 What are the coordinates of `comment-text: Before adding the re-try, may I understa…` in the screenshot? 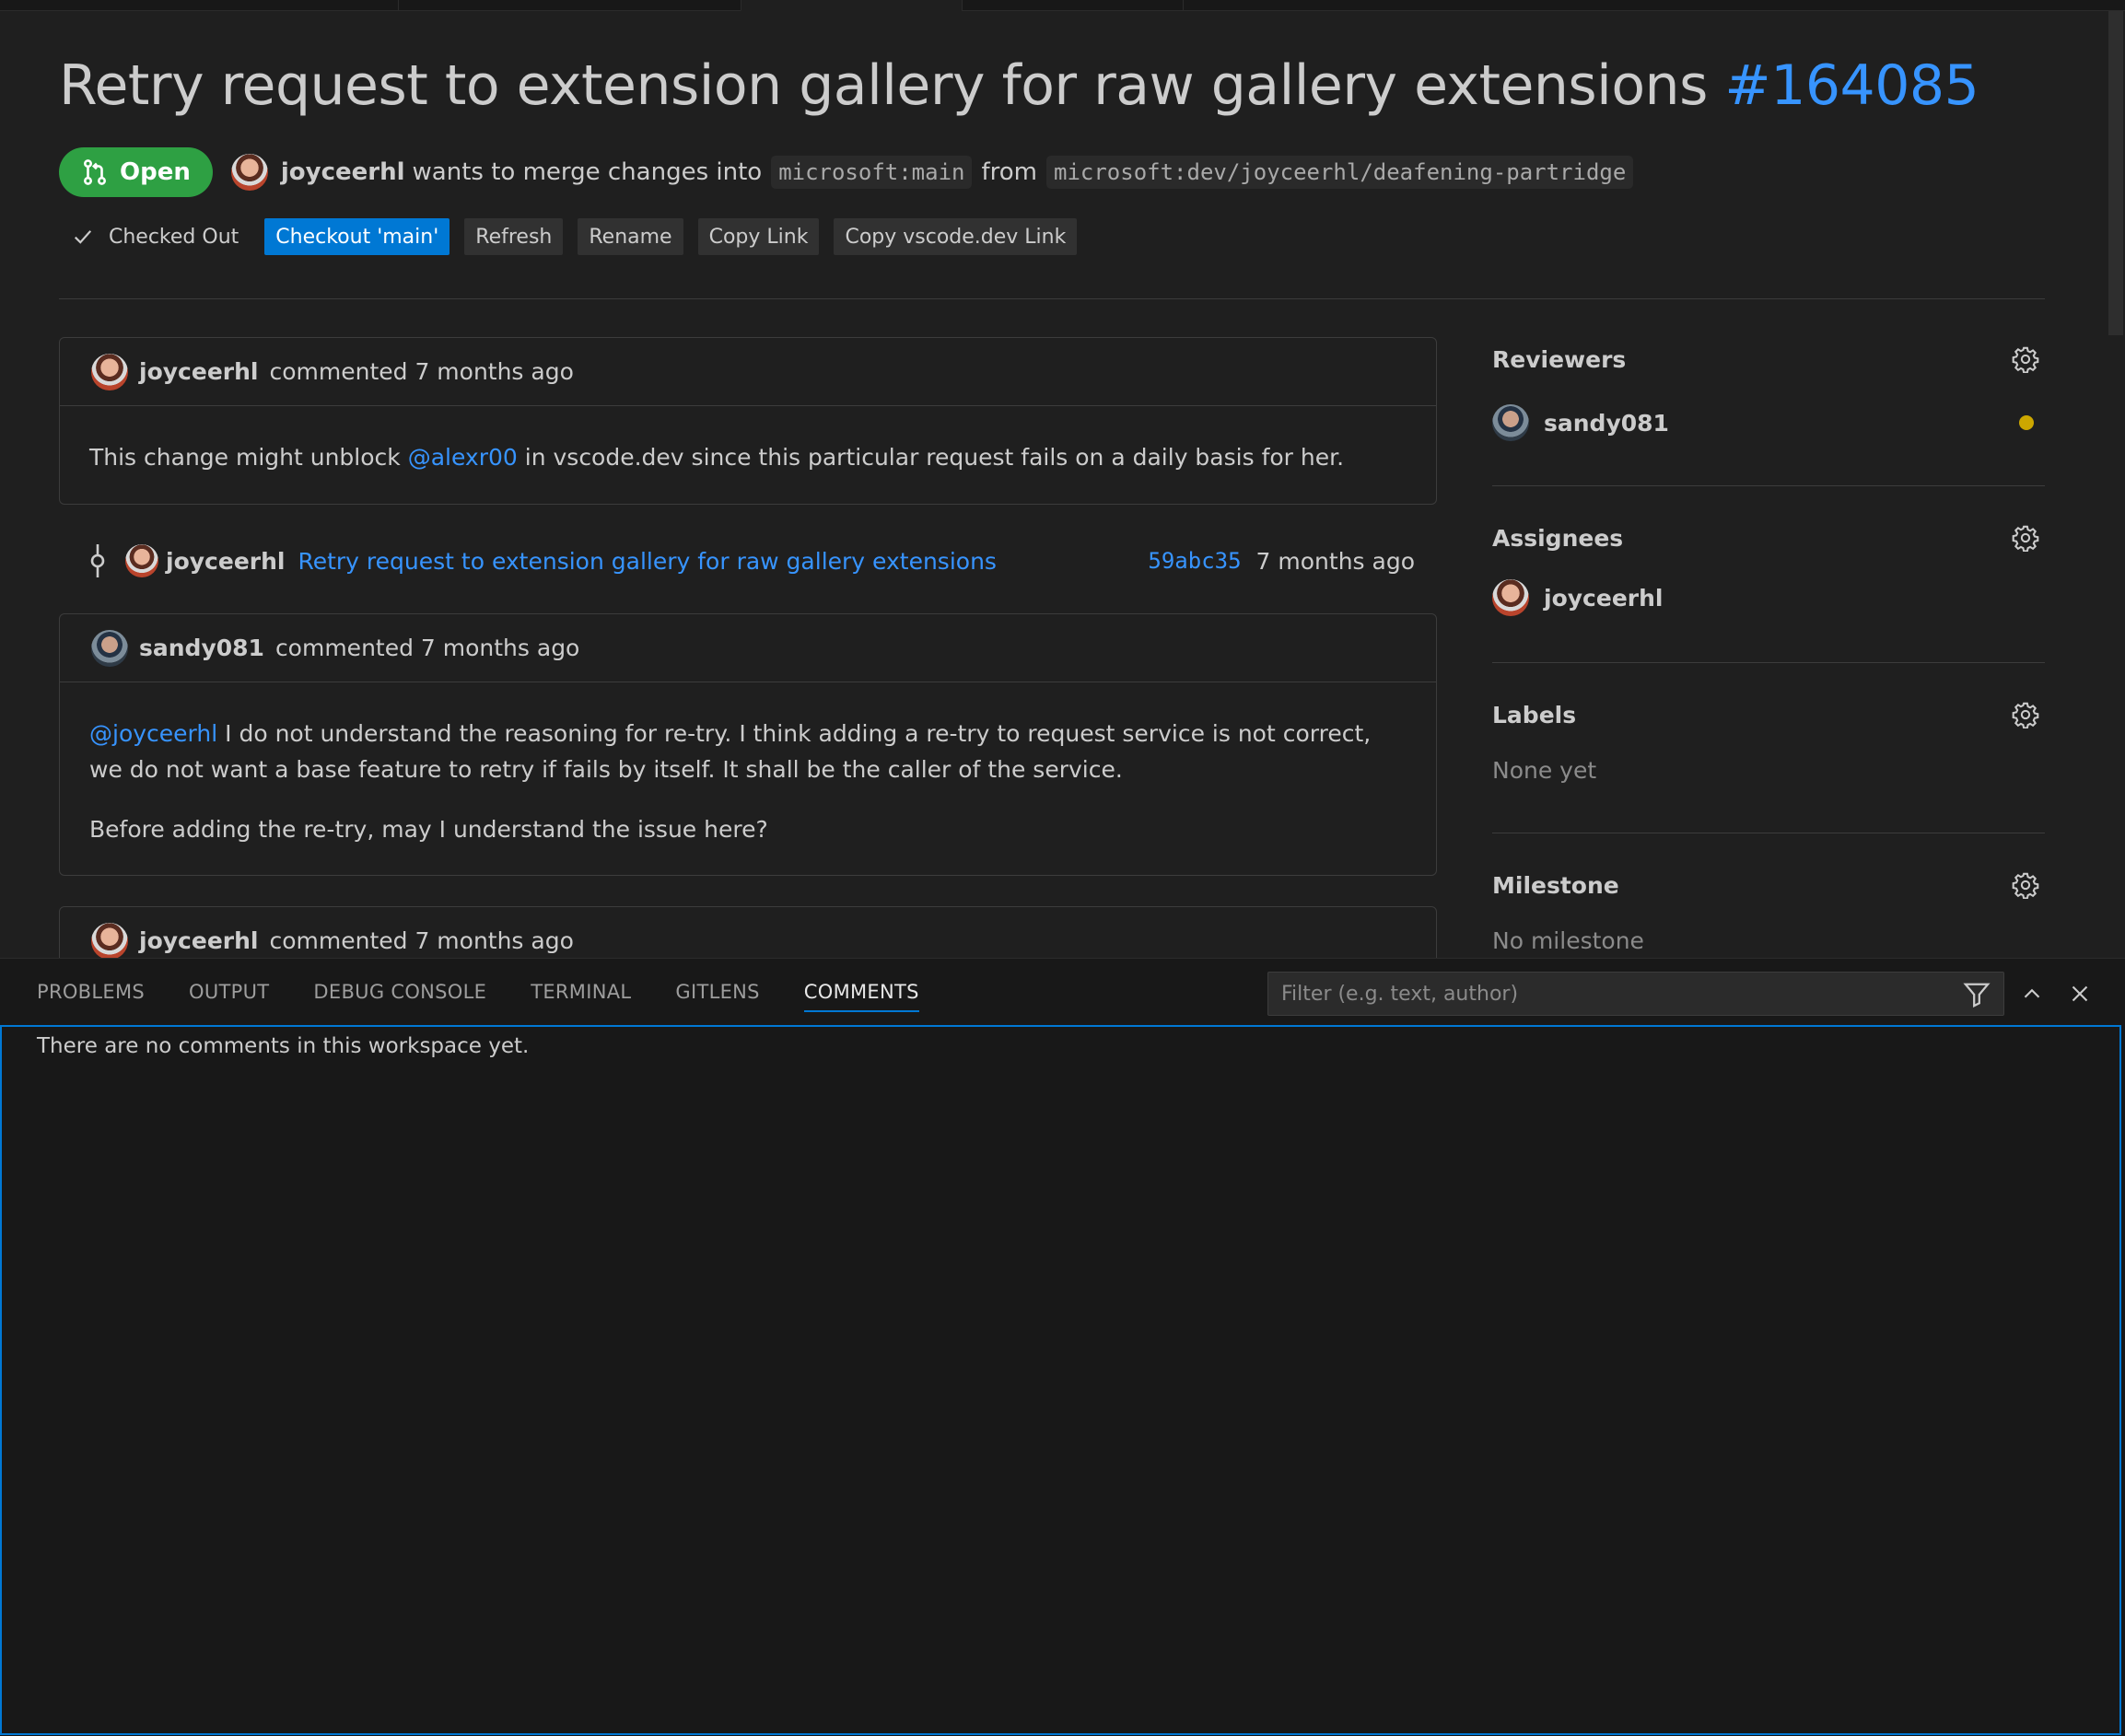 It's located at (428, 829).